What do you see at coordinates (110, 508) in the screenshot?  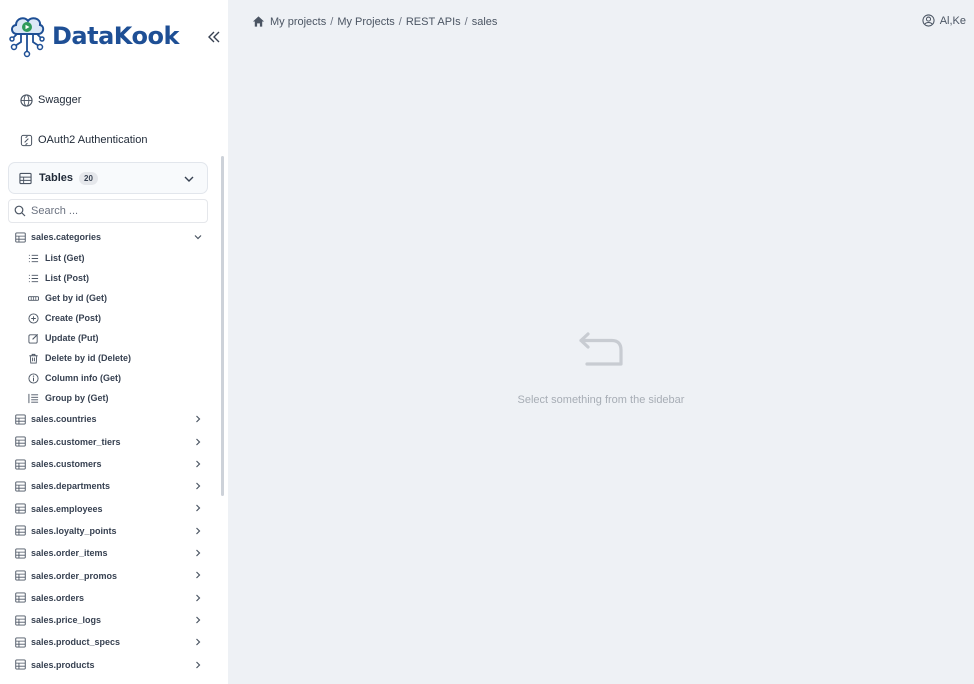 I see `table-item: sales.employees` at bounding box center [110, 508].